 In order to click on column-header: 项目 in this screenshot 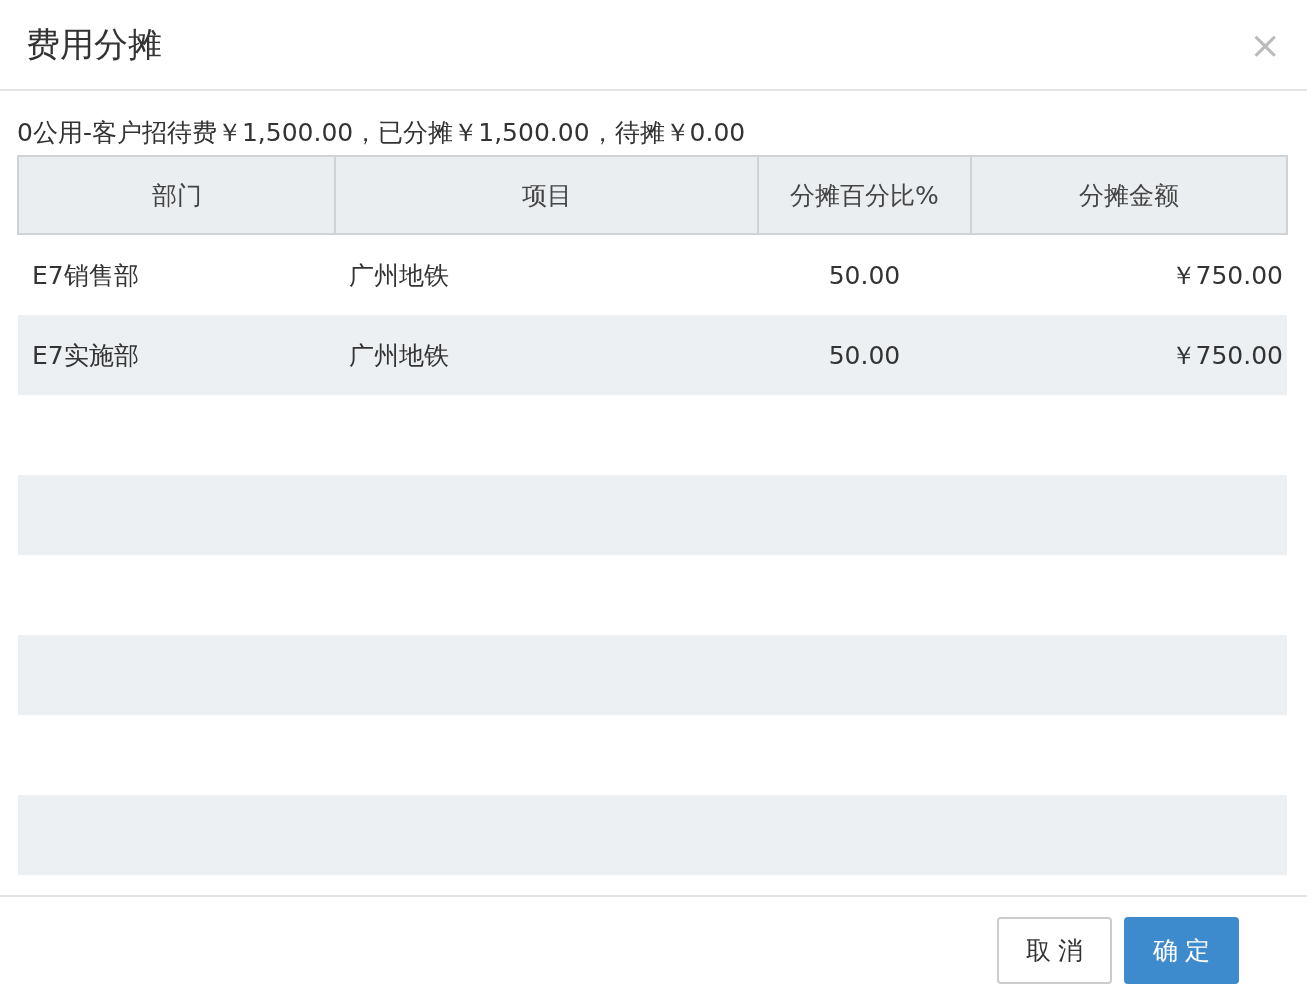, I will do `click(546, 195)`.